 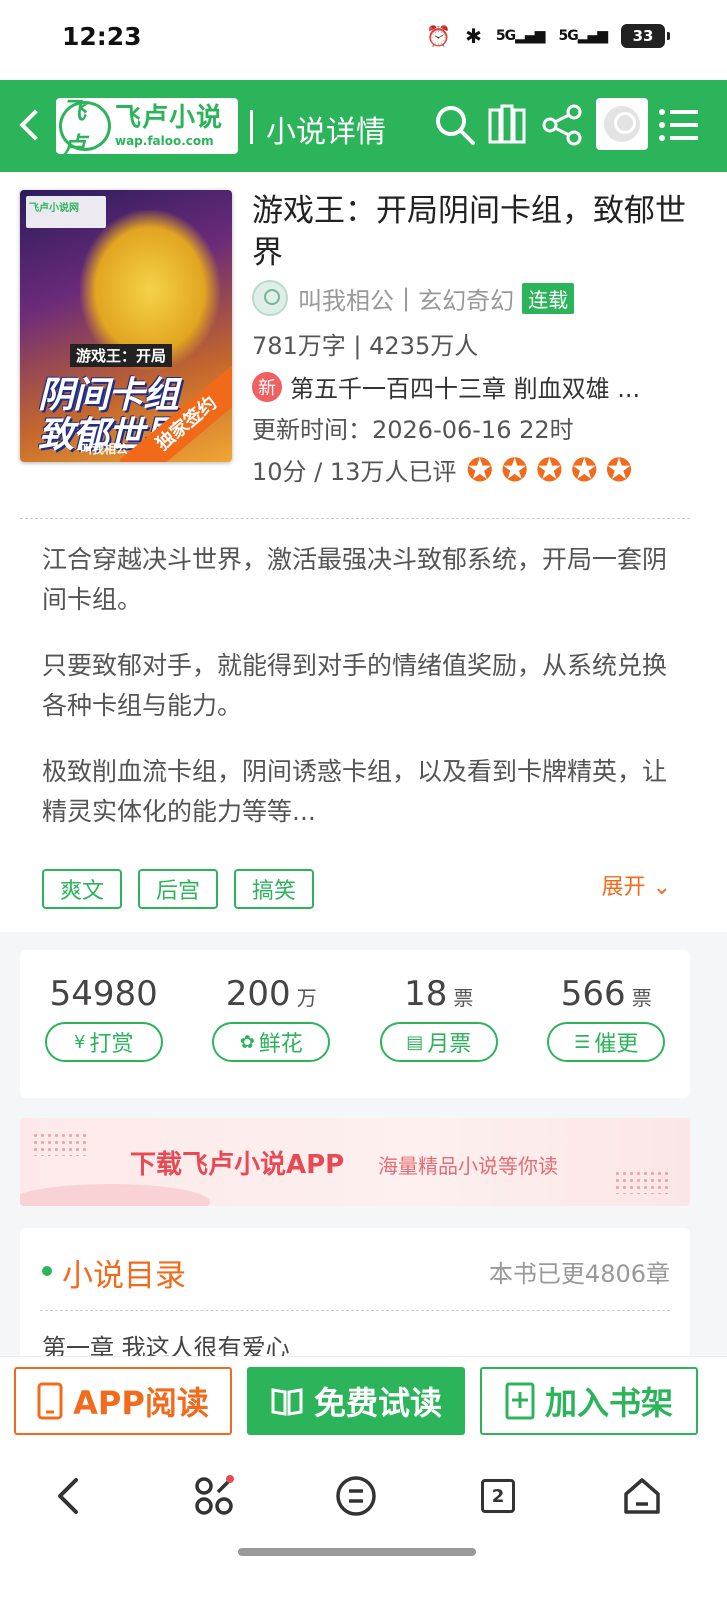 I want to click on home-button, so click(x=642, y=1496).